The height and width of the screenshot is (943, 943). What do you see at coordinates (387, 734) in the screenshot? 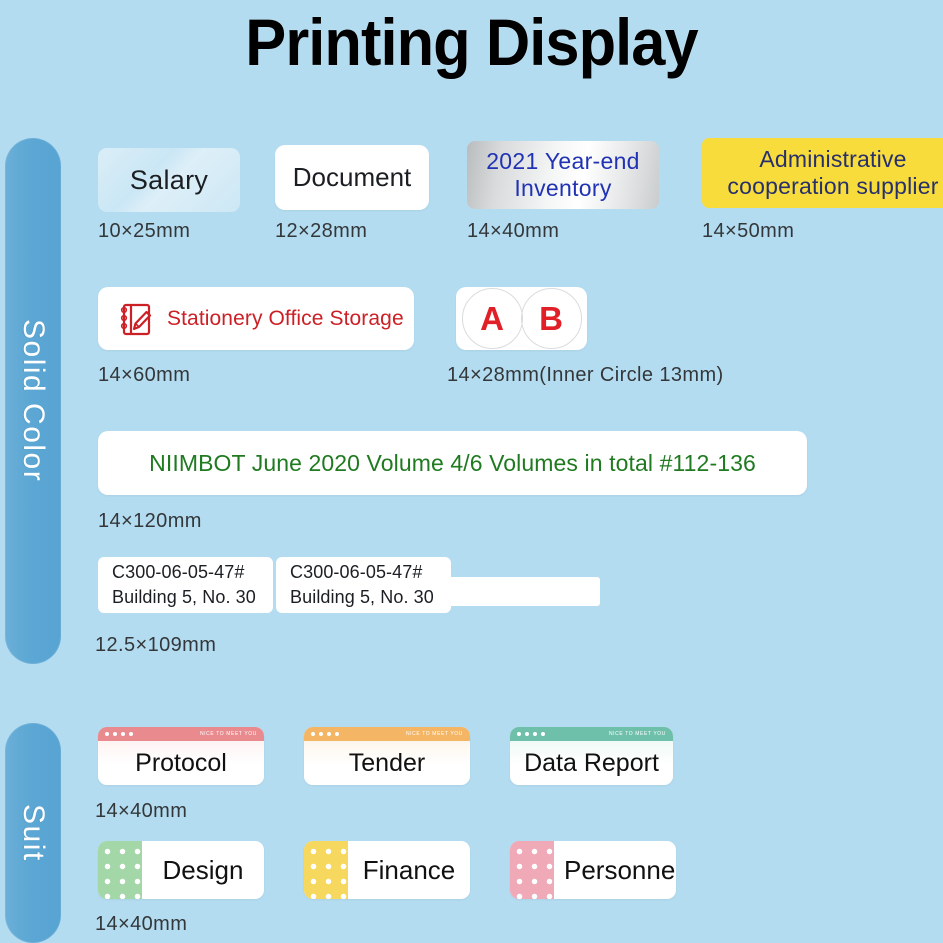
I see `label-tender-bar: NICE TO MEET YOU` at bounding box center [387, 734].